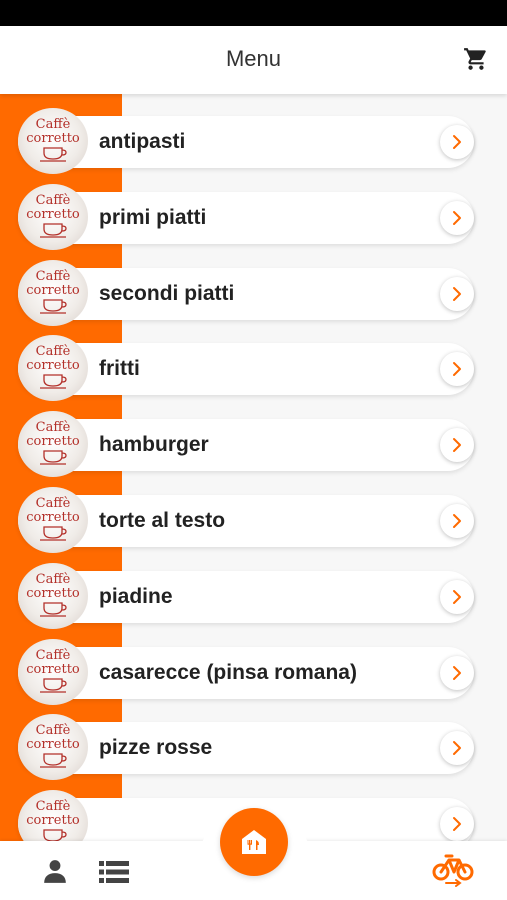 The image size is (507, 900). What do you see at coordinates (246, 292) in the screenshot?
I see `menu-category-item: Caffè corretto secondi piatti` at bounding box center [246, 292].